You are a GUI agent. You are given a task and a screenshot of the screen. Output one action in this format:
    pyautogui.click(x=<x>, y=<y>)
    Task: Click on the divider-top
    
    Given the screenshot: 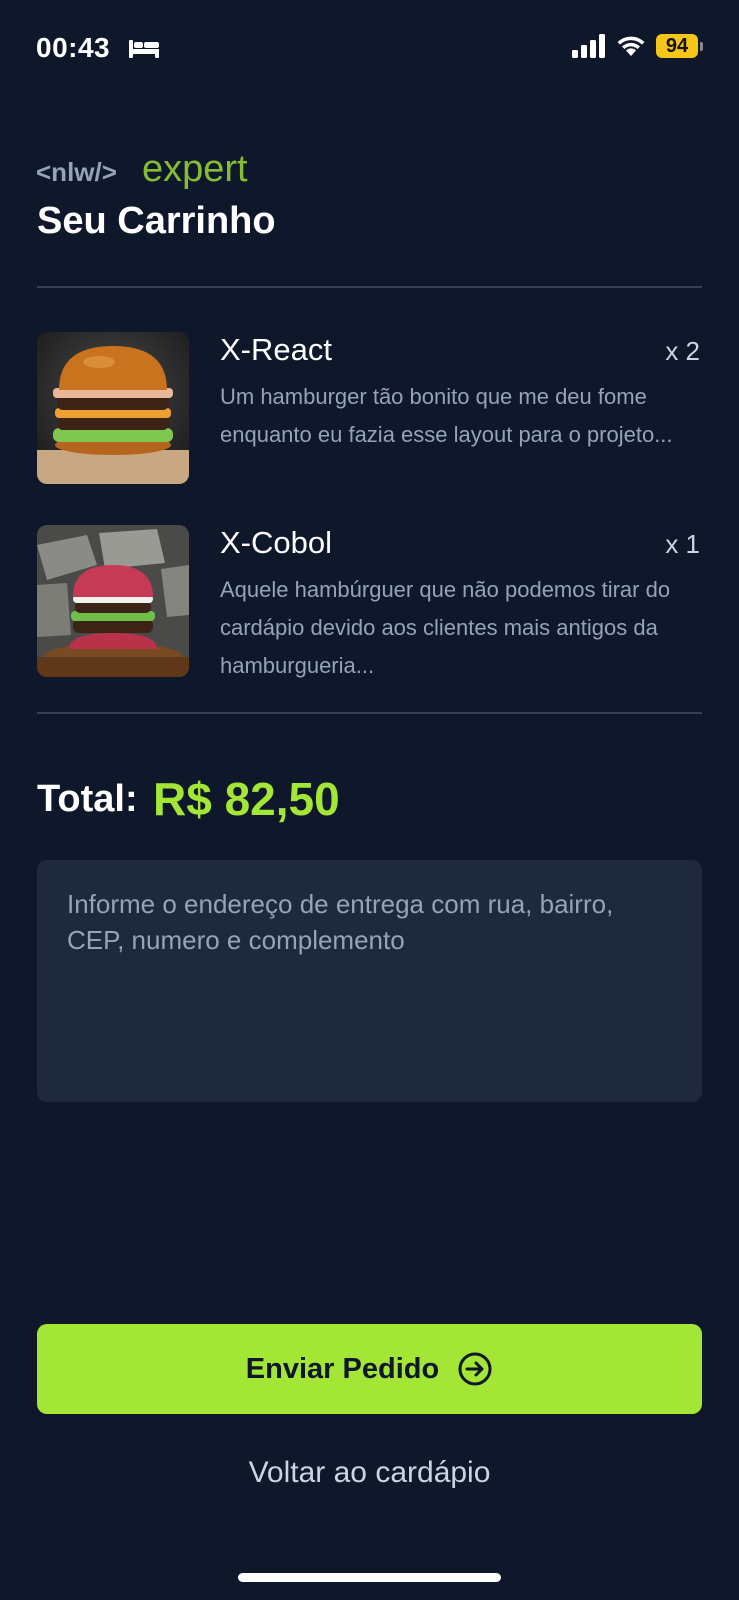 What is the action you would take?
    pyautogui.click(x=369, y=287)
    